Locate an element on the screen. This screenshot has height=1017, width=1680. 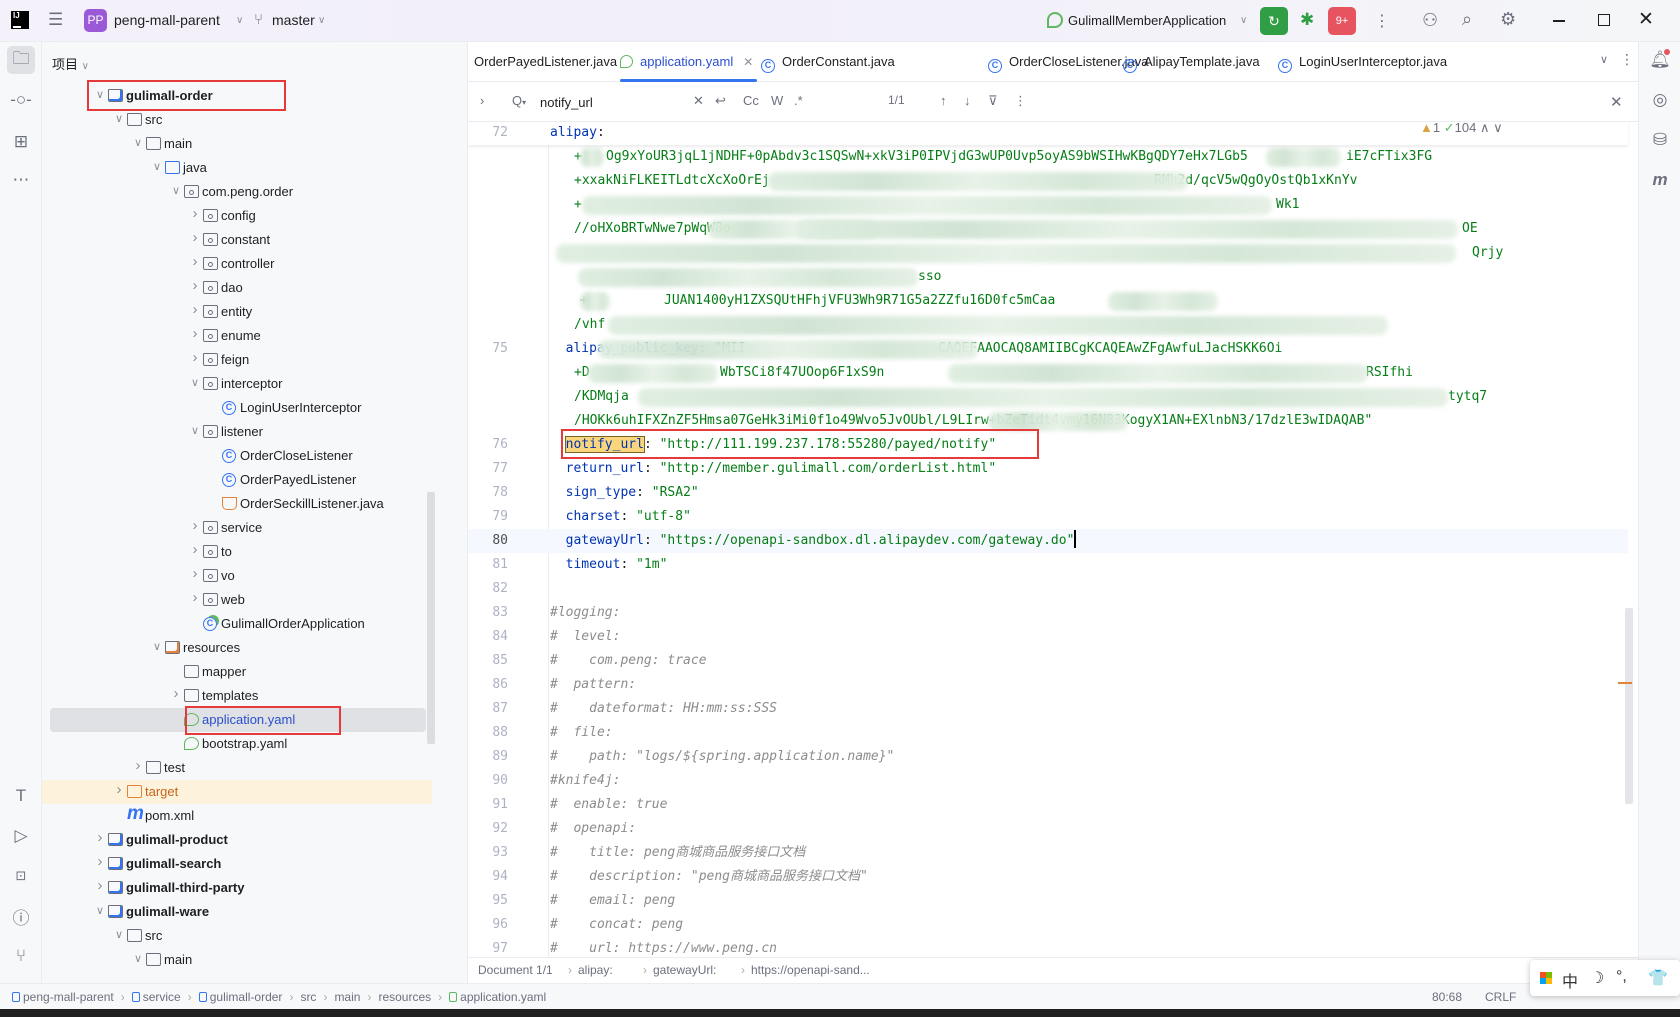
line-number: 88 is located at coordinates (488, 733).